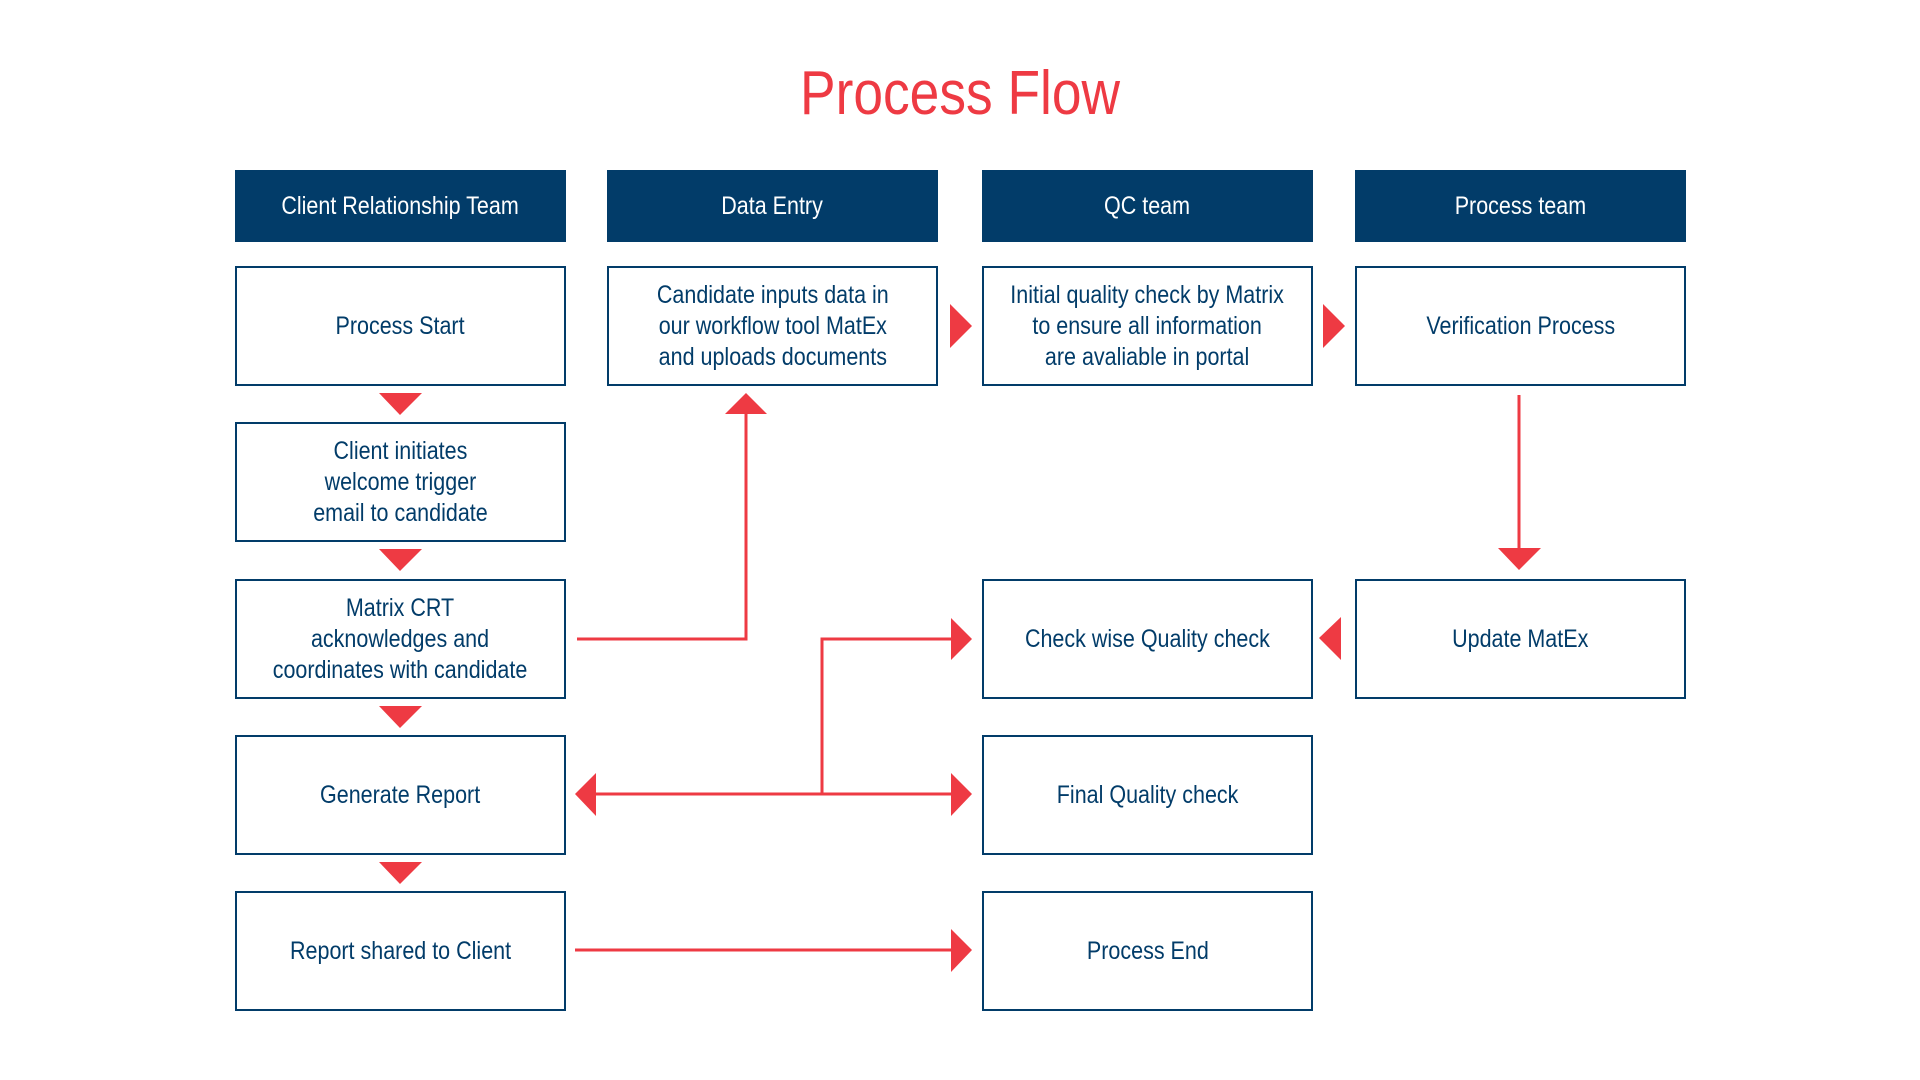 This screenshot has height=1080, width=1920. I want to click on connector-crt-to-data-entry, so click(672, 517).